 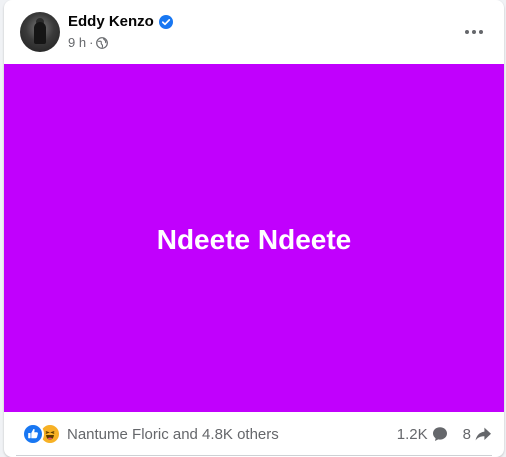 What do you see at coordinates (33, 434) in the screenshot?
I see `like-icon` at bounding box center [33, 434].